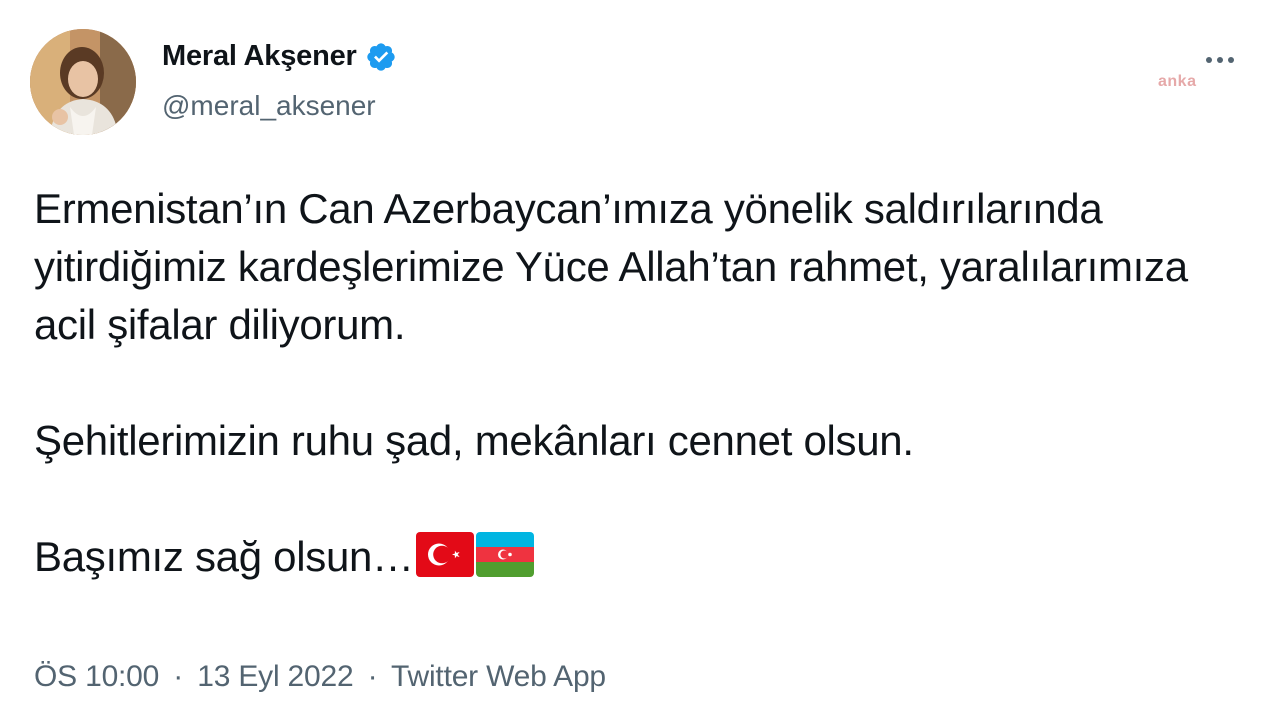  Describe the element at coordinates (96, 676) in the screenshot. I see `tweet-time: ÖS 10:00` at that location.